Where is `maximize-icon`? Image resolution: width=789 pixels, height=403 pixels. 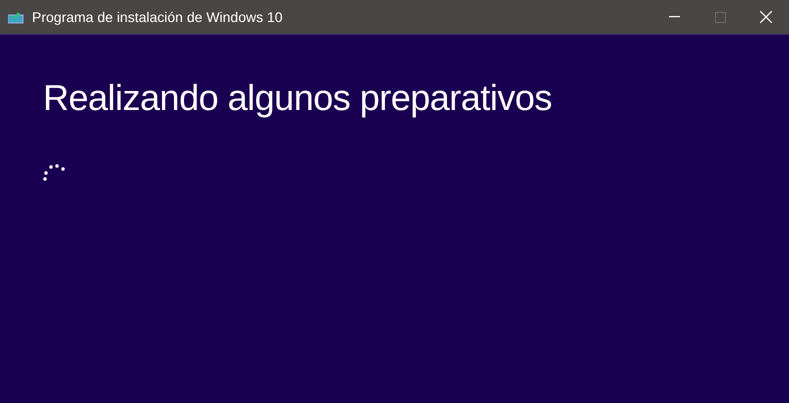 maximize-icon is located at coordinates (720, 17).